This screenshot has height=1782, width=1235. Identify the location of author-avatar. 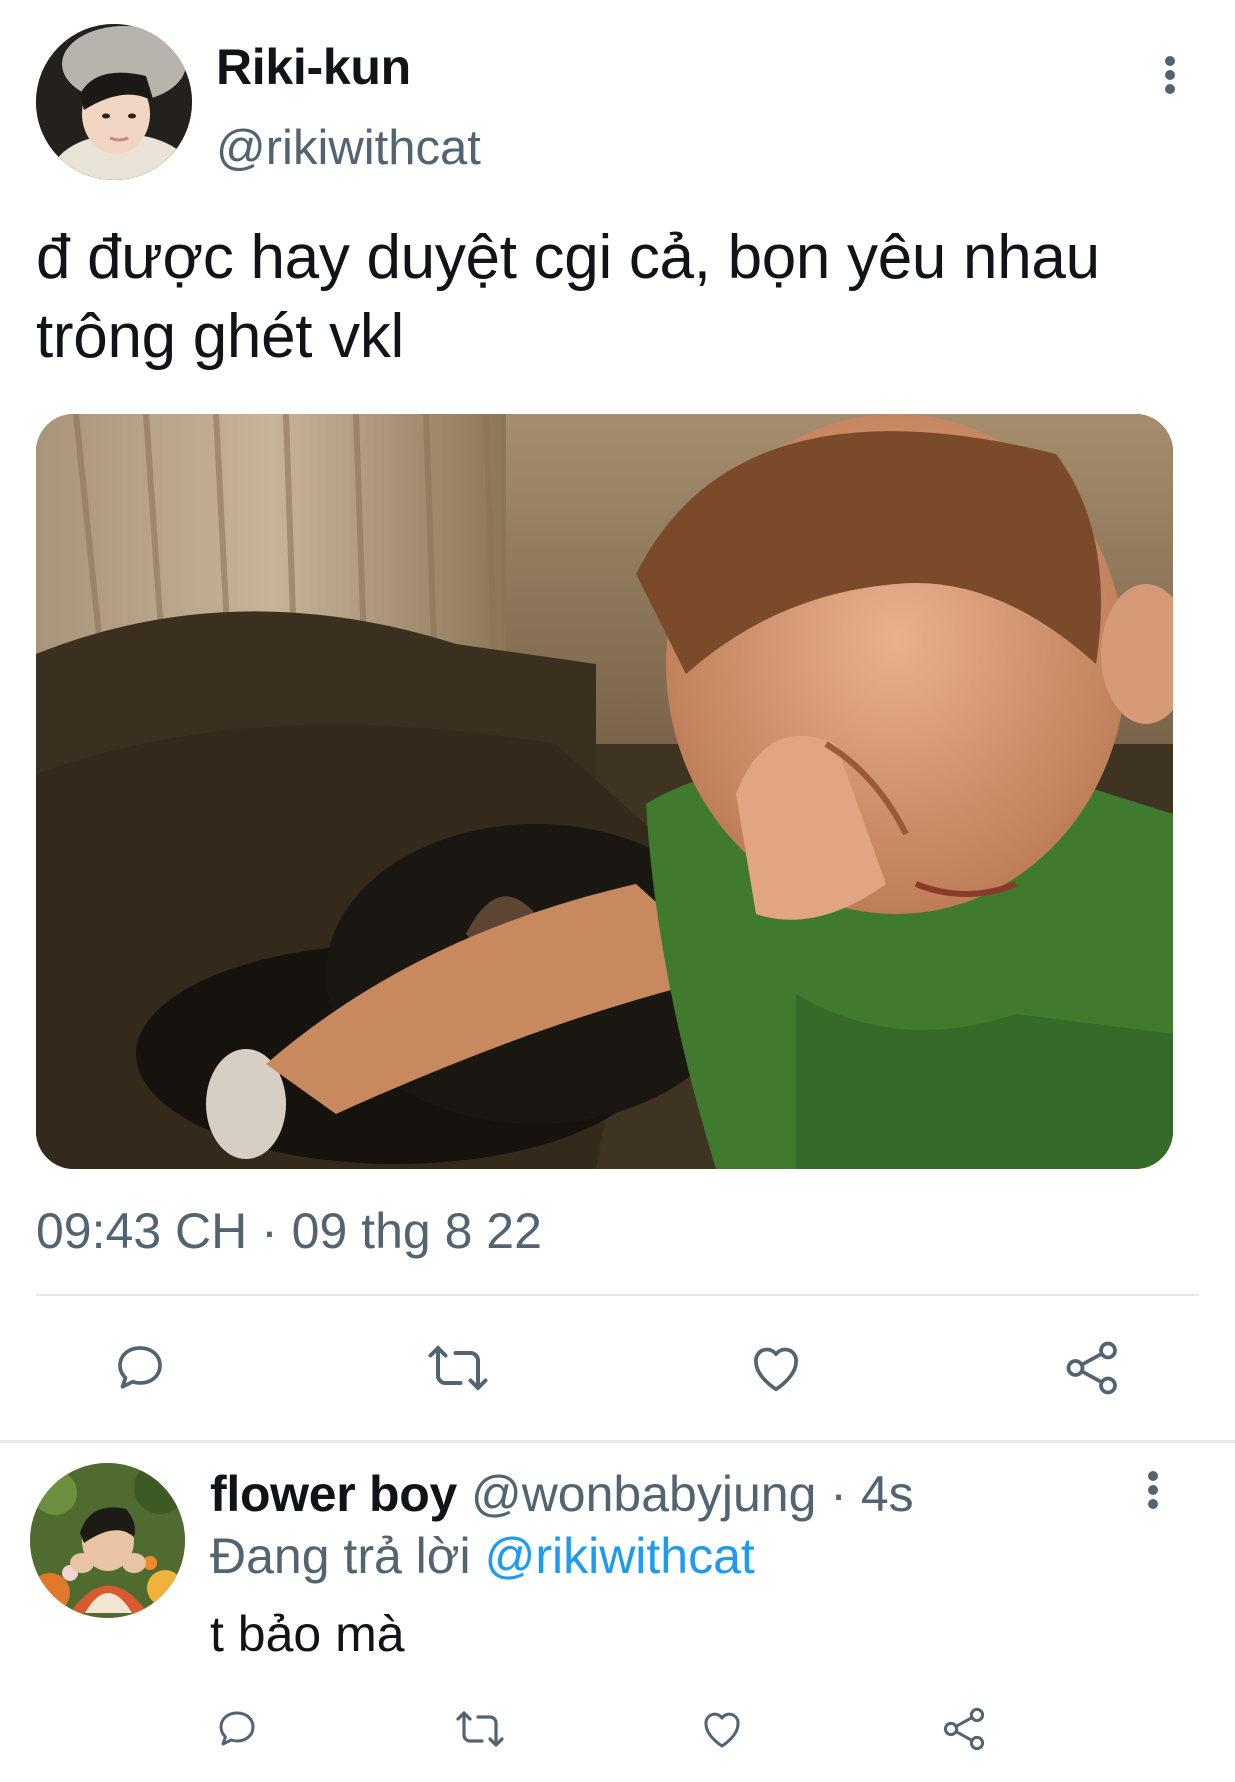
(114, 102).